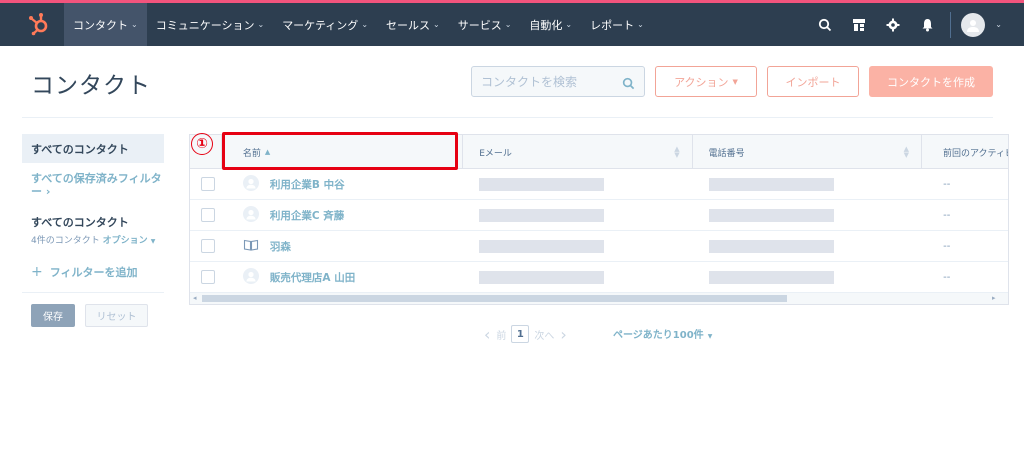  What do you see at coordinates (599, 277) in the screenshot?
I see `table-row: 販売代理店A 山田 --` at bounding box center [599, 277].